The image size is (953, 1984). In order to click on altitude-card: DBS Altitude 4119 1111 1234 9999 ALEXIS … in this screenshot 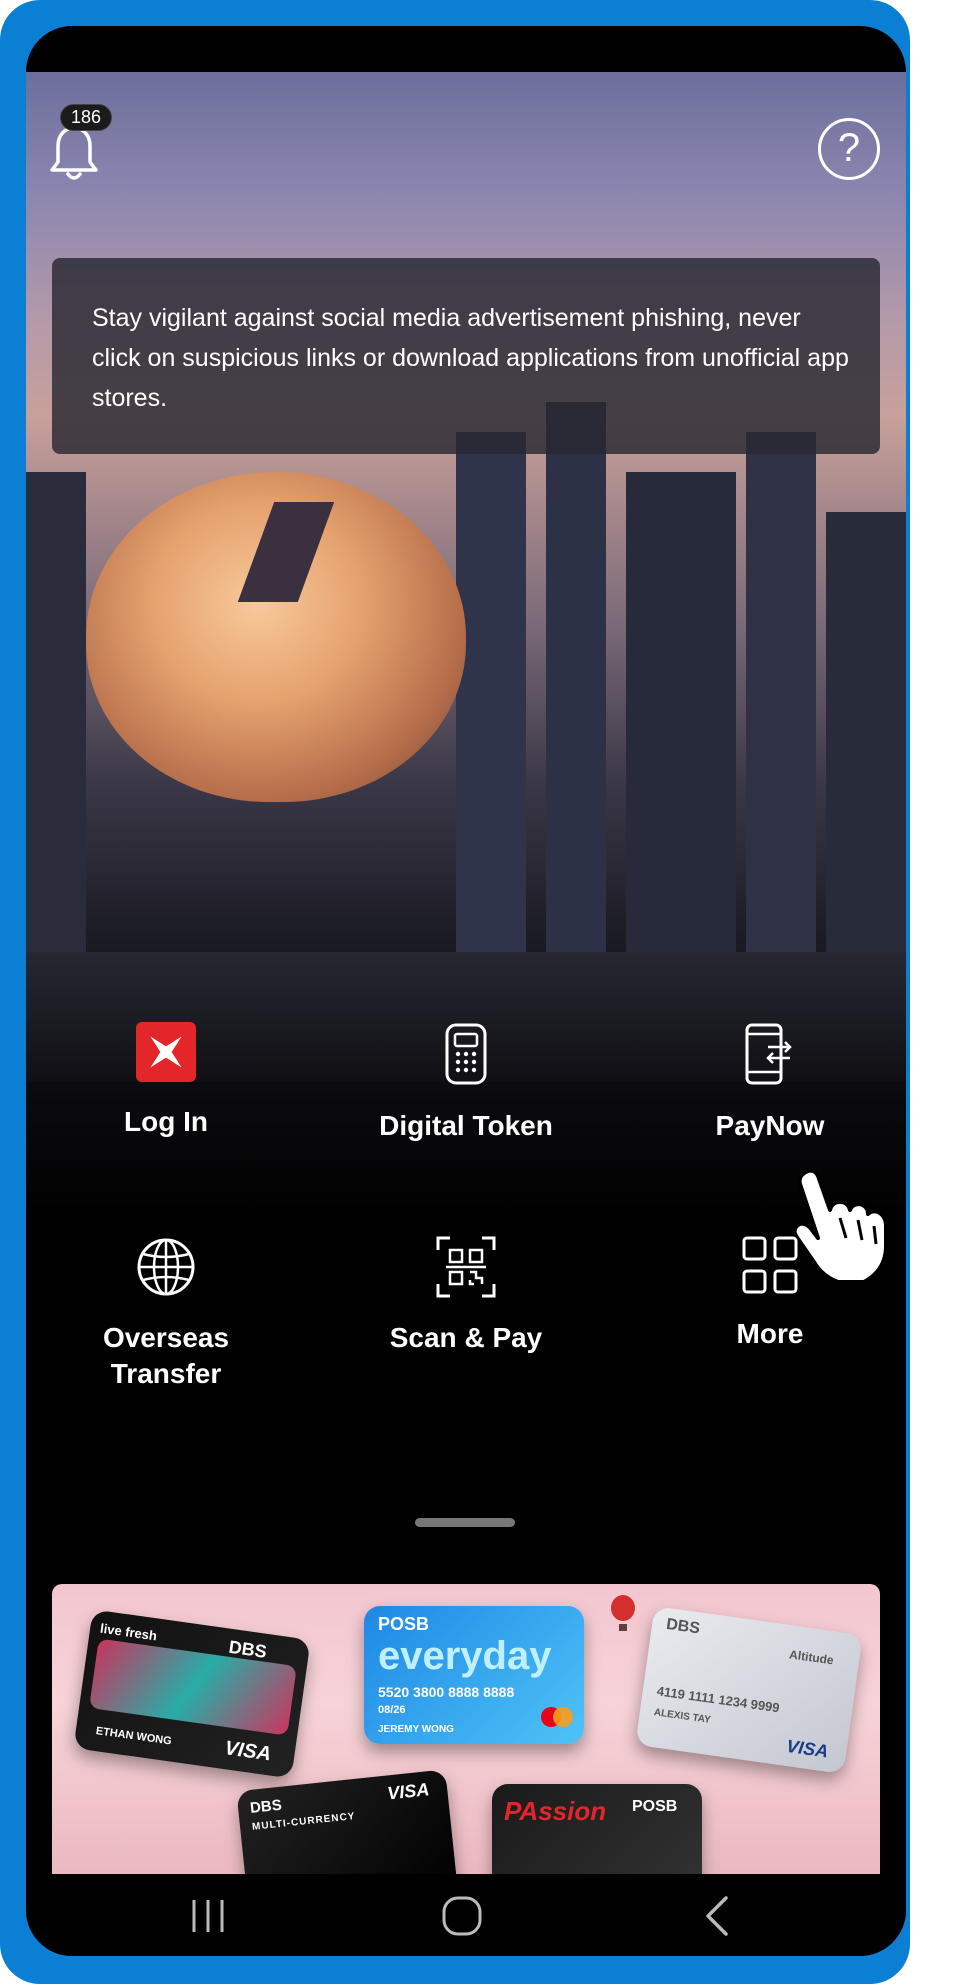, I will do `click(749, 1690)`.